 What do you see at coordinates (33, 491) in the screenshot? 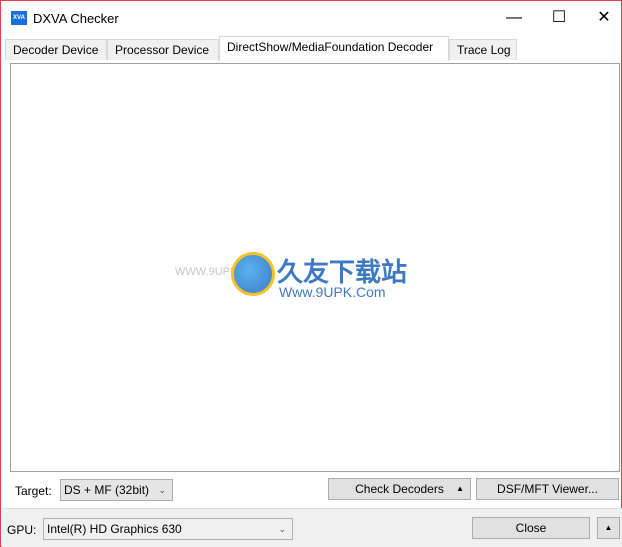
I see `target-label: Target:` at bounding box center [33, 491].